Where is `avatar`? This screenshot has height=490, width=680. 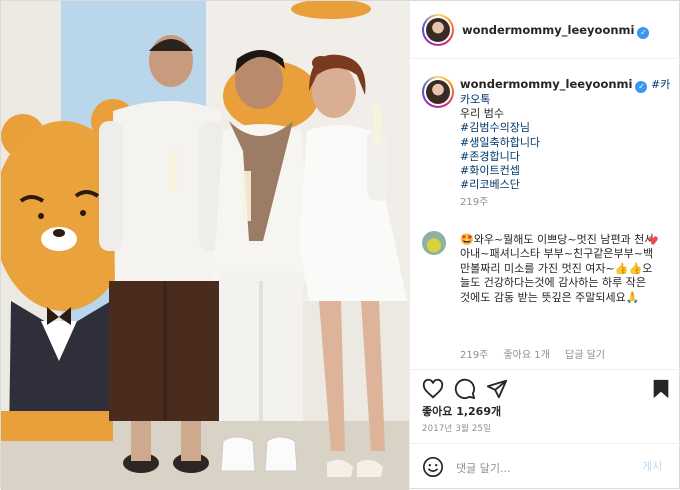
avatar is located at coordinates (438, 30).